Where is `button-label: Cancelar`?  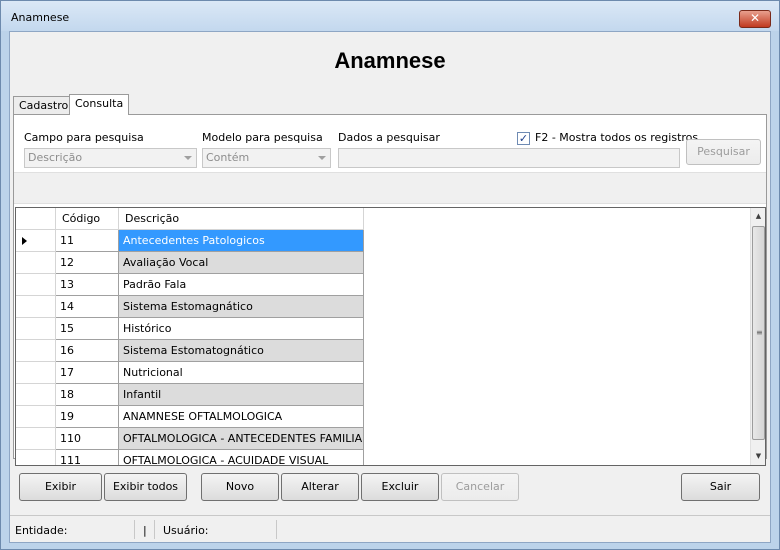
button-label: Cancelar is located at coordinates (480, 486).